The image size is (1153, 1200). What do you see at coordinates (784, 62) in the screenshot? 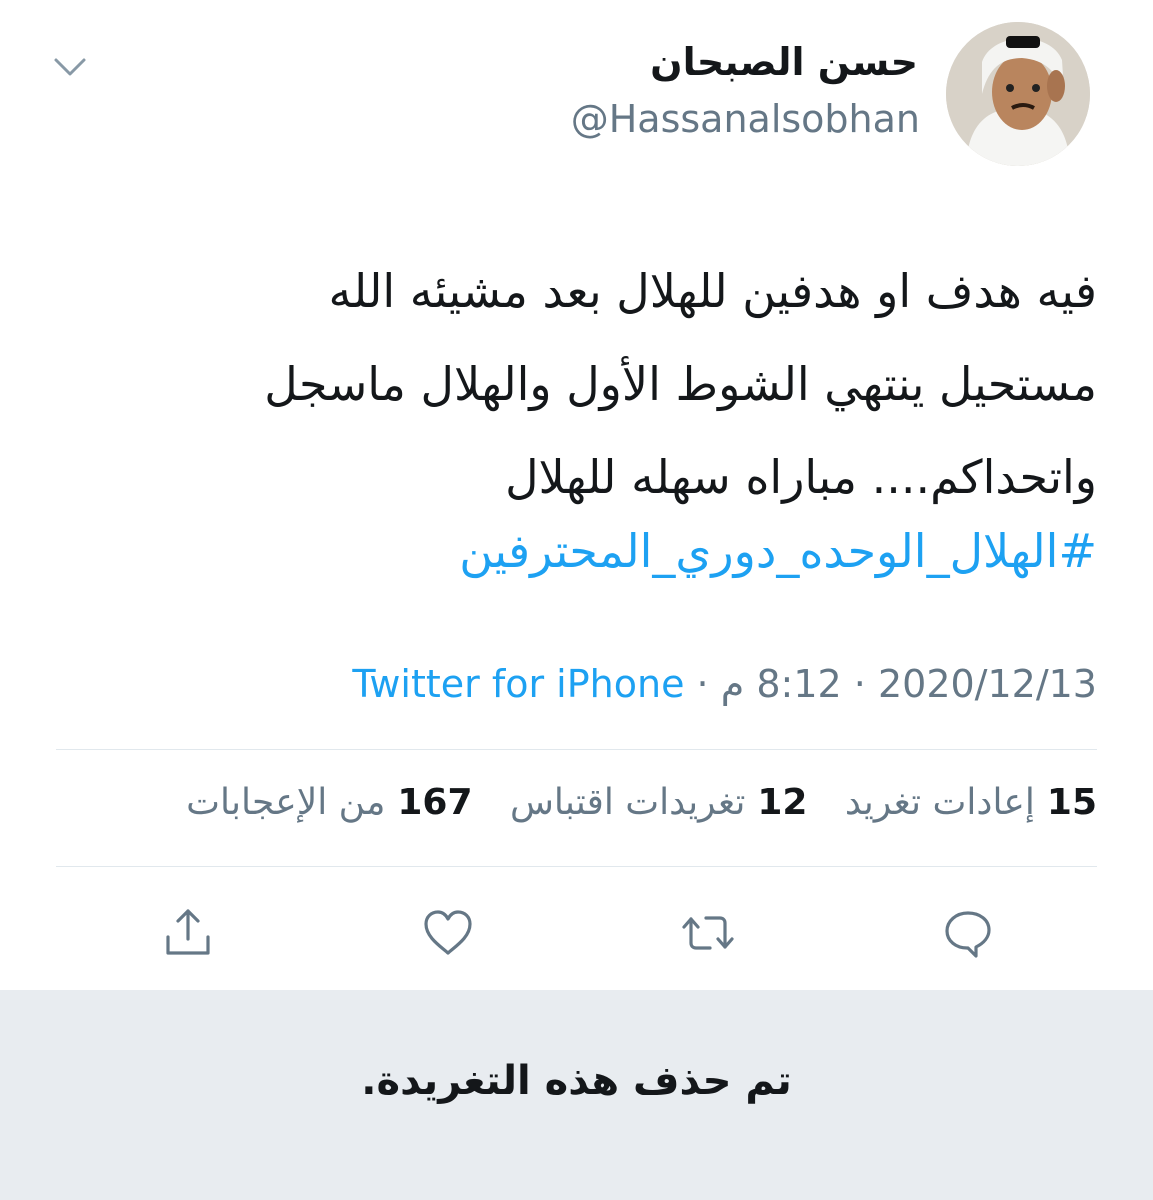
I see `author-display-name: حسن الصبحان` at bounding box center [784, 62].